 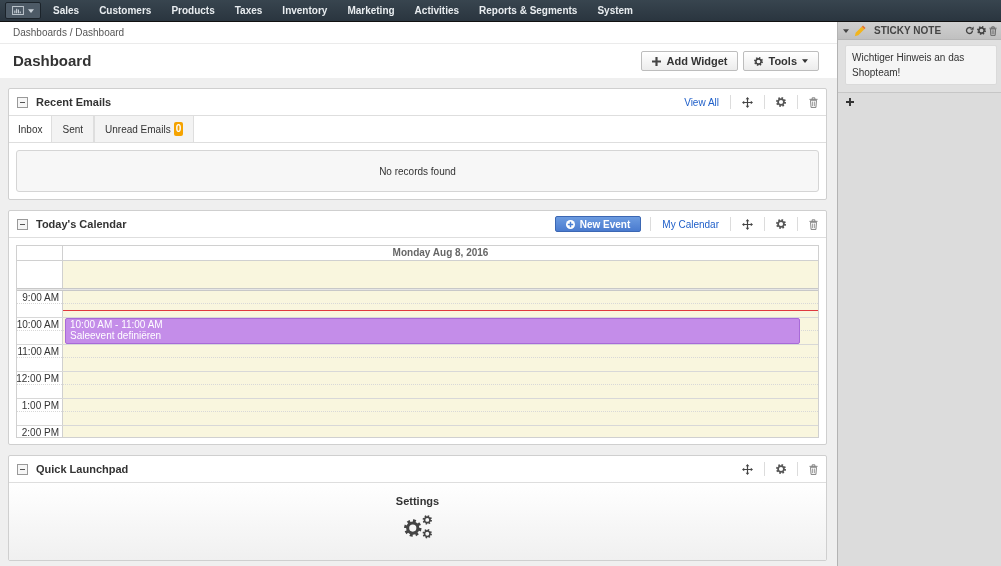 What do you see at coordinates (82, 469) in the screenshot?
I see `widget-title: Quick Launchpad` at bounding box center [82, 469].